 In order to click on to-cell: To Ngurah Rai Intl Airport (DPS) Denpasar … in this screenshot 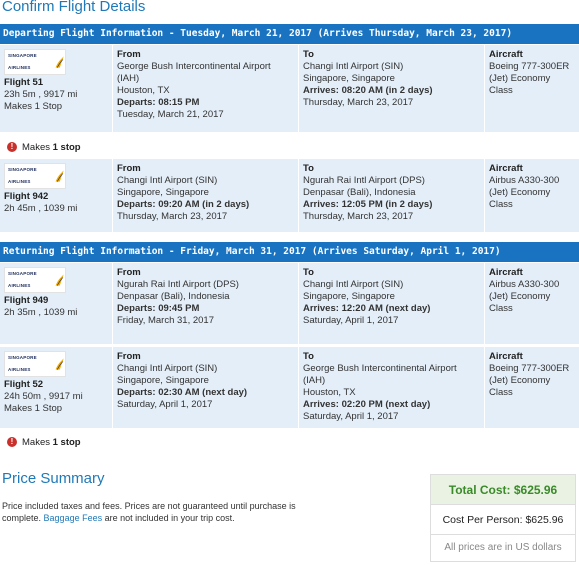, I will do `click(391, 195)`.